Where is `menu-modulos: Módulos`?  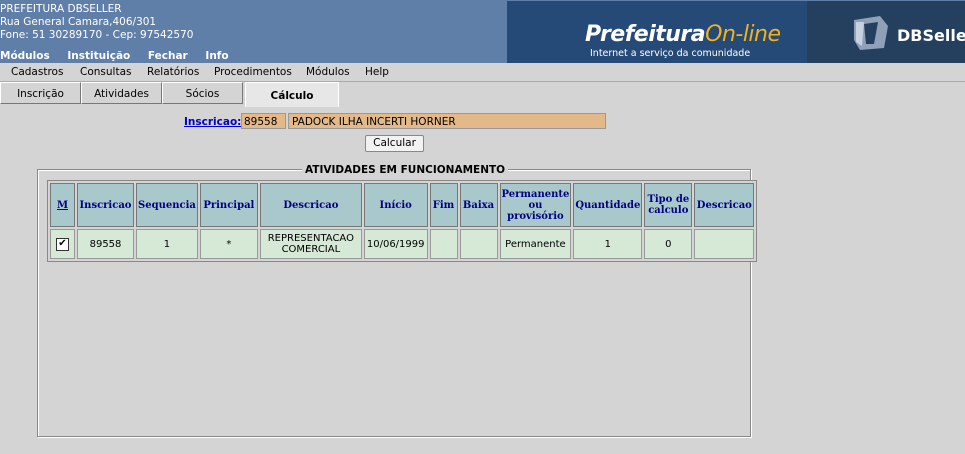
menu-modulos: Módulos is located at coordinates (328, 72).